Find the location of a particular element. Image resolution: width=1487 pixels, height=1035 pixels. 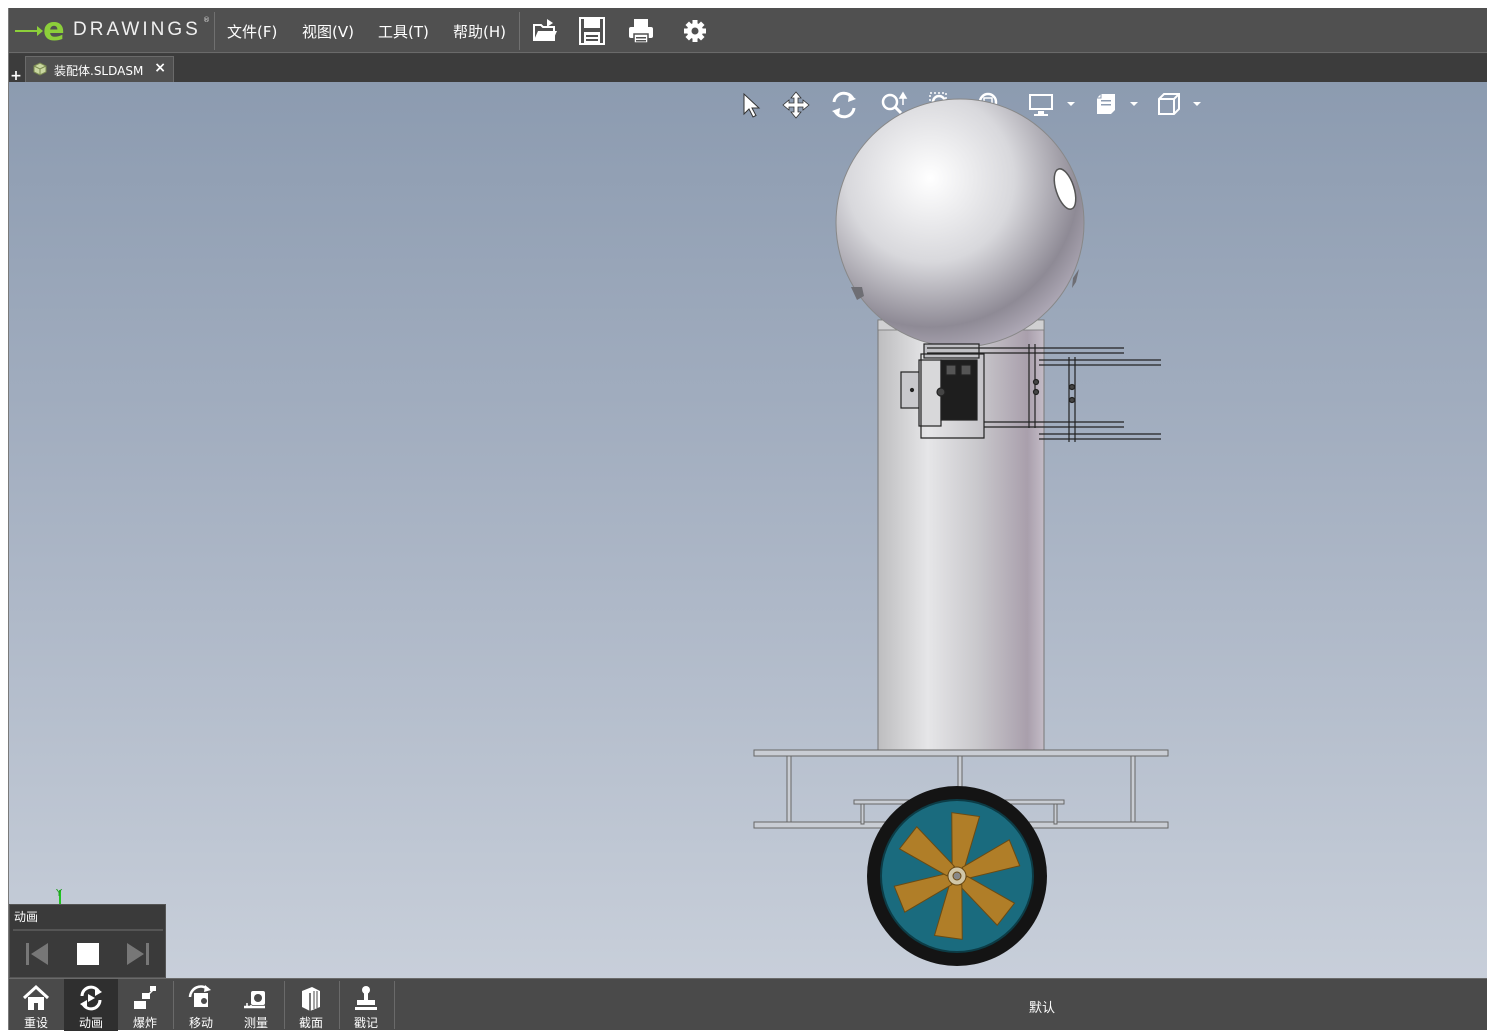

measure-button: 测量 is located at coordinates (256, 1005).